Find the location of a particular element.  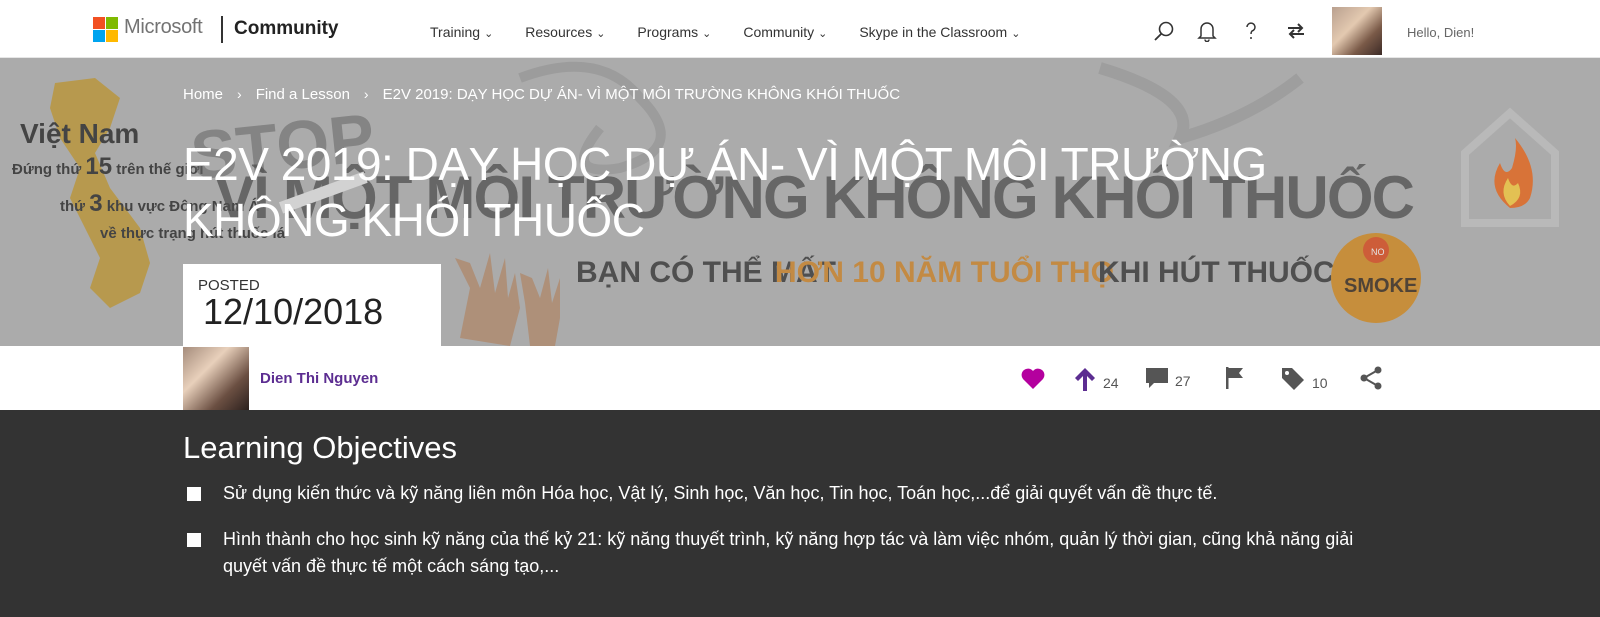

site-name: Community is located at coordinates (286, 29).